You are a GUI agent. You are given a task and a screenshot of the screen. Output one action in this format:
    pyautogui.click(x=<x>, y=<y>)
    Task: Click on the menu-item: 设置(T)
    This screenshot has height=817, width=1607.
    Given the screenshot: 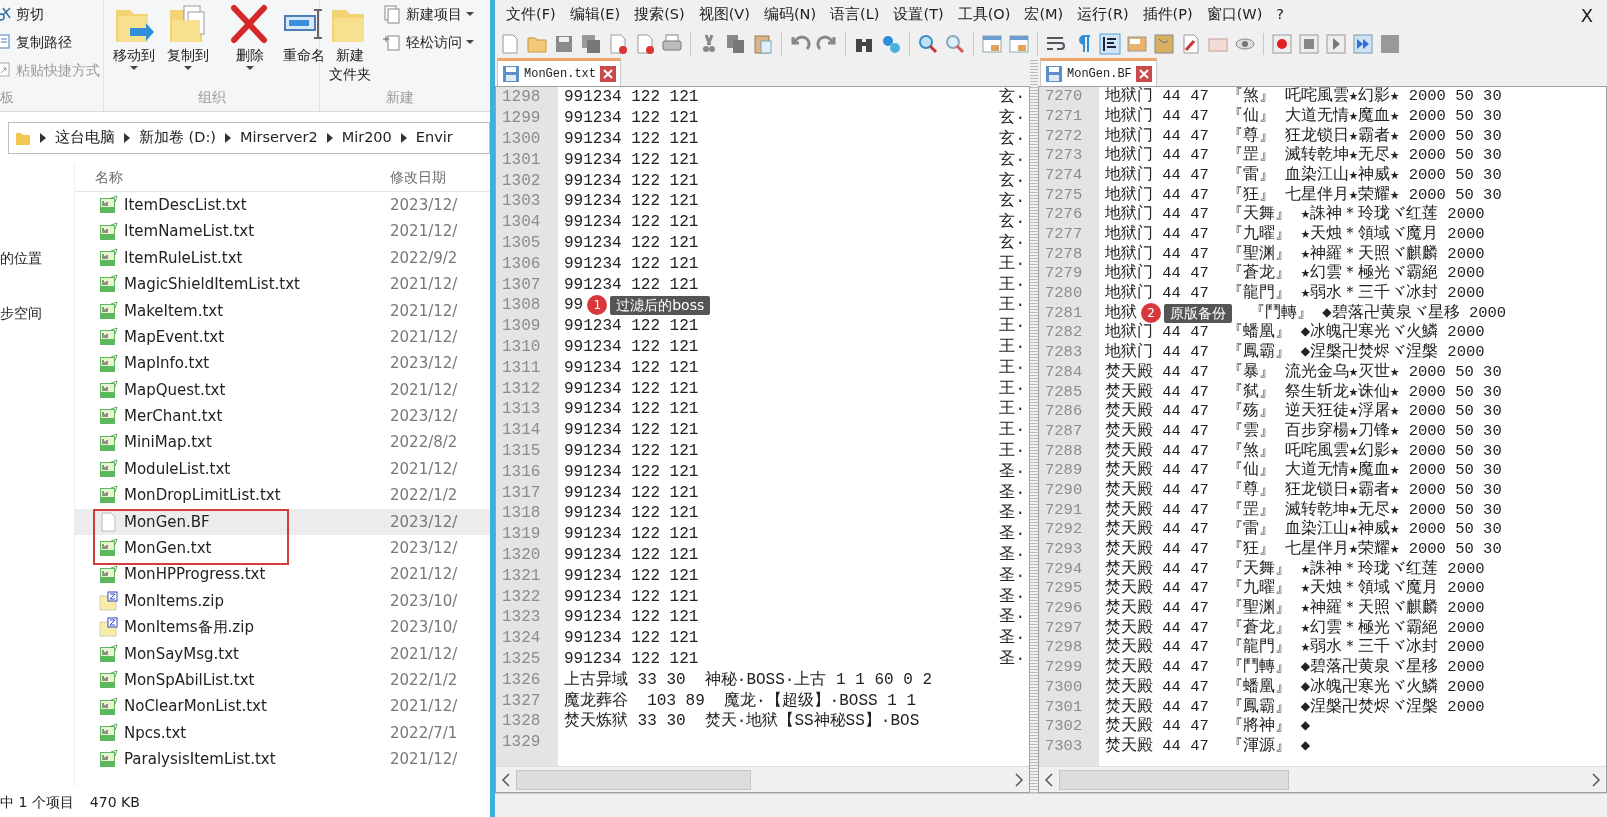 What is the action you would take?
    pyautogui.click(x=918, y=15)
    